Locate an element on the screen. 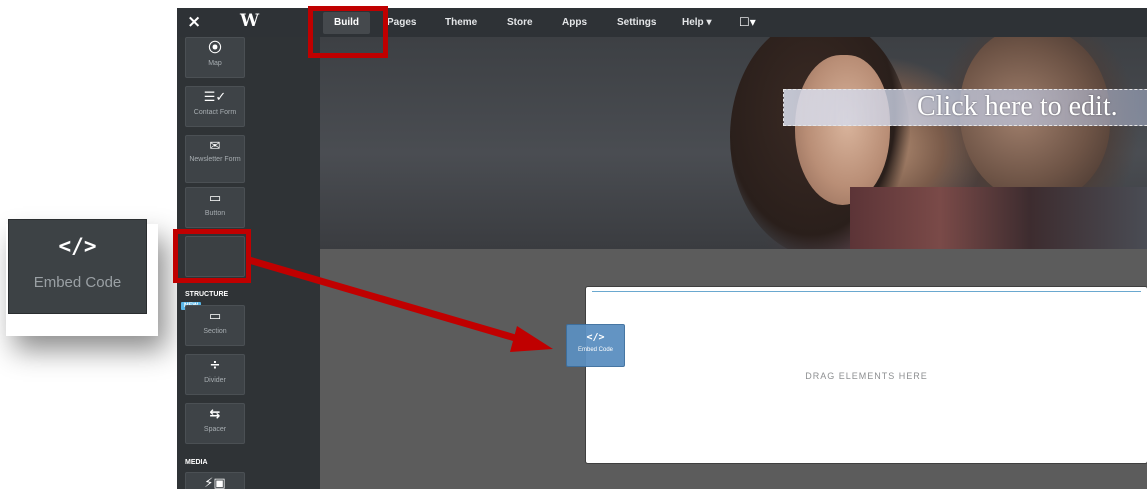 This screenshot has width=1147, height=489. sidebar-item-button: ▭ Button is located at coordinates (215, 207).